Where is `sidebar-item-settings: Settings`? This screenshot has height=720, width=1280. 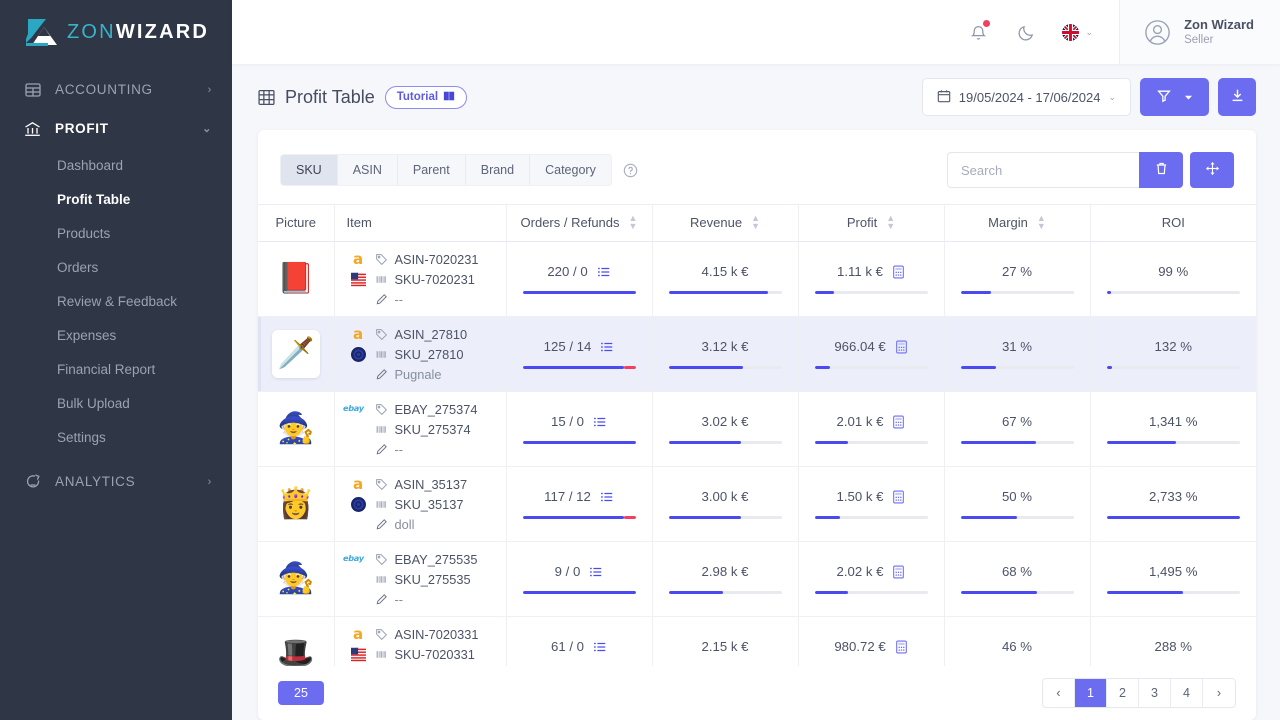
sidebar-item-settings: Settings is located at coordinates (116, 437).